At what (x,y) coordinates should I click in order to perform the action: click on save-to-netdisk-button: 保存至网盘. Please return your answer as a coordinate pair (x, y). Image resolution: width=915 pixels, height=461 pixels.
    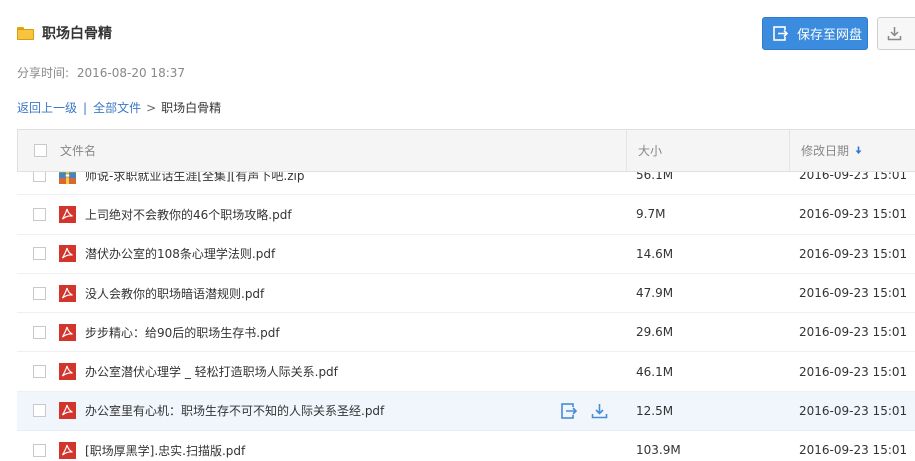
    Looking at the image, I should click on (815, 33).